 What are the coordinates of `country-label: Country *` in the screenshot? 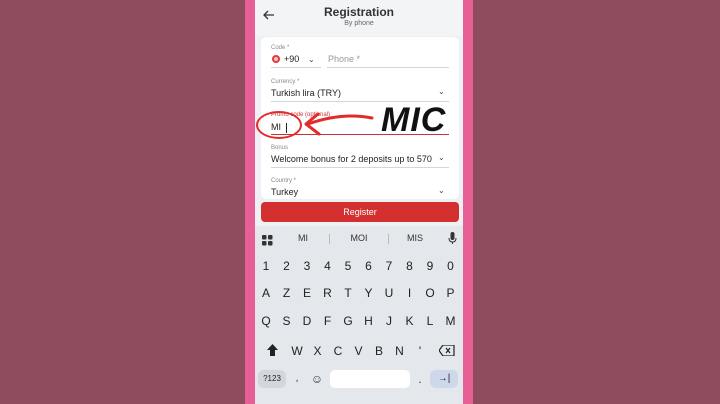 It's located at (284, 181).